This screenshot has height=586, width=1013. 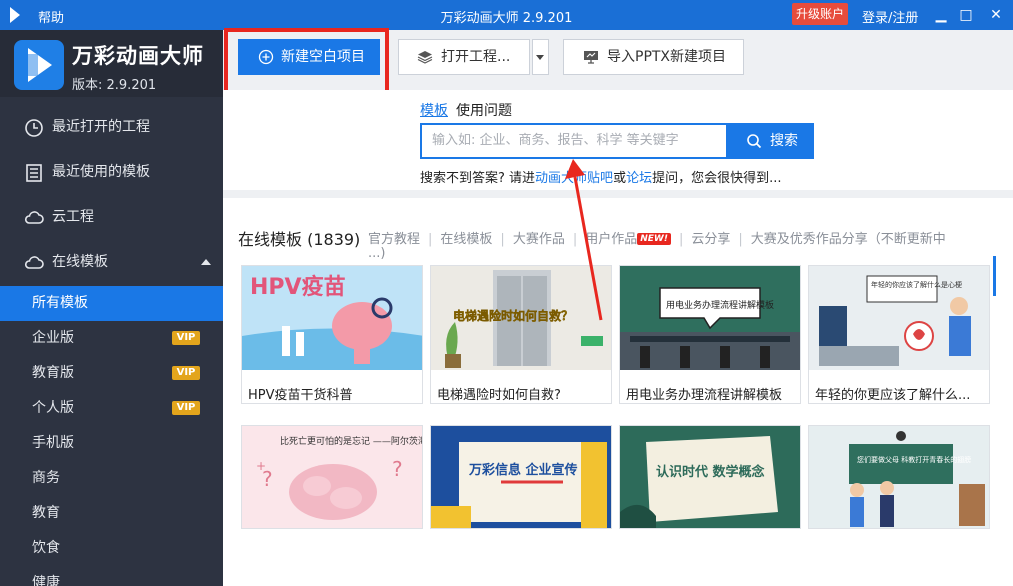 What do you see at coordinates (53, 373) in the screenshot?
I see `subitem-label: 教育版` at bounding box center [53, 373].